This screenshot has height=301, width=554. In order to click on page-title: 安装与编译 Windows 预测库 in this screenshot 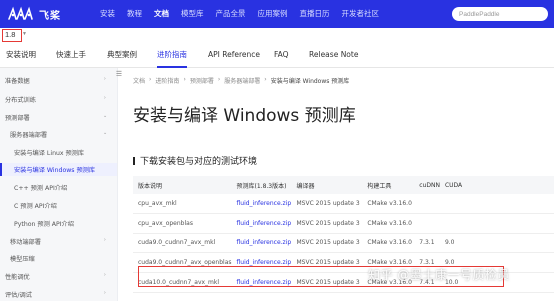, I will do `click(244, 116)`.